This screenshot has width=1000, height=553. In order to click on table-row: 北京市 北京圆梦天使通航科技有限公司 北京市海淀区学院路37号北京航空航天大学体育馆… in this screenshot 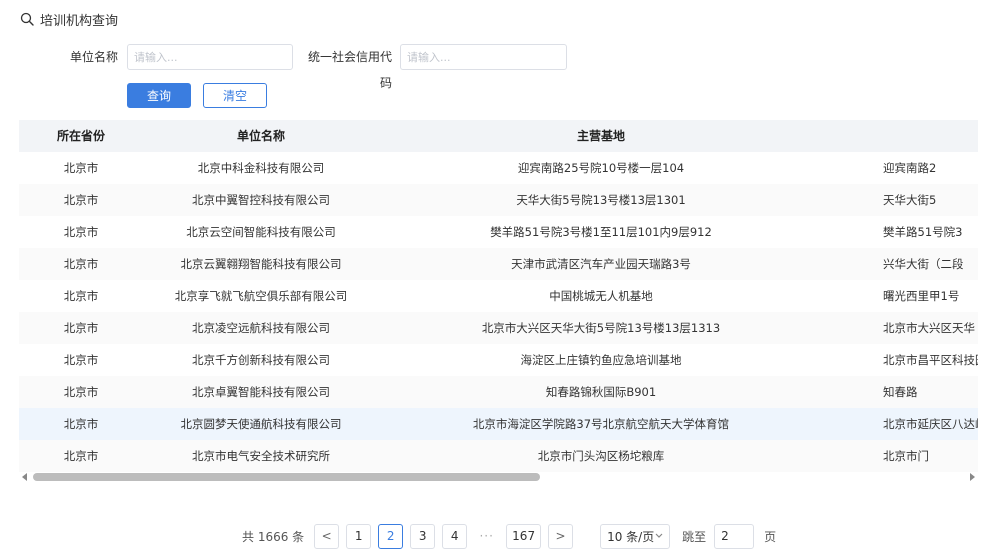, I will do `click(498, 424)`.